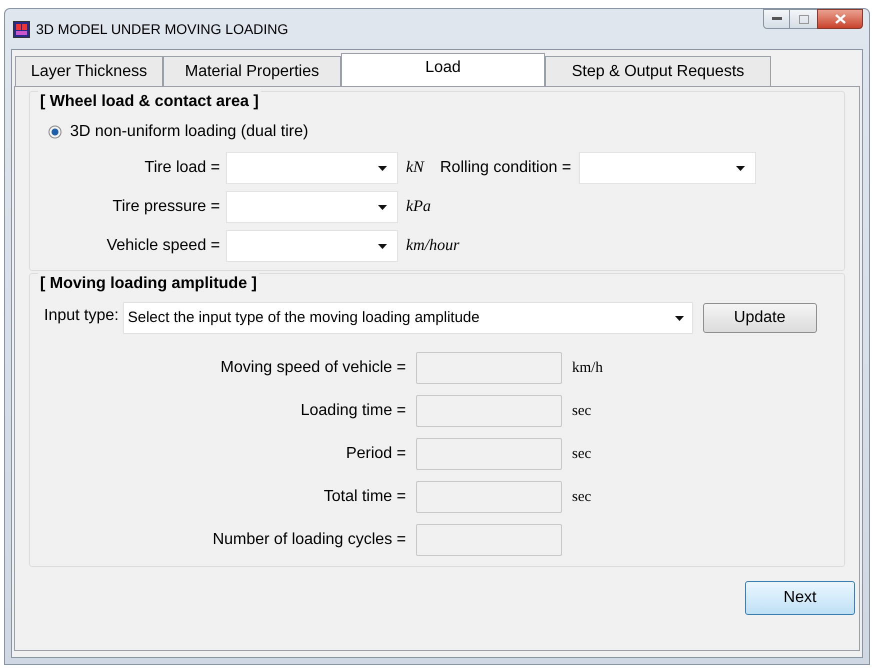  Describe the element at coordinates (419, 207) in the screenshot. I see `unit-label: kPa` at that location.